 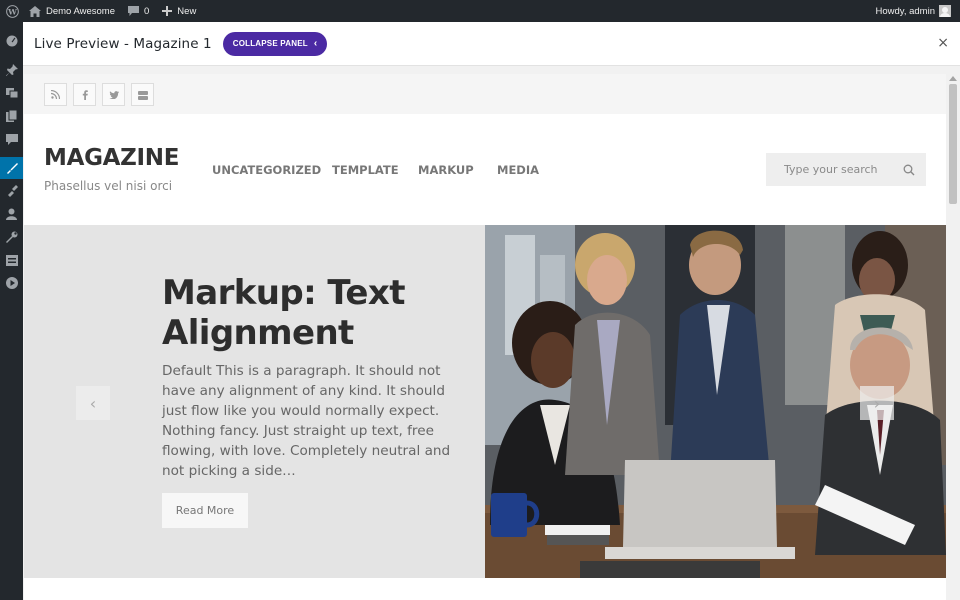 What do you see at coordinates (84, 94) in the screenshot?
I see `facebook-icon` at bounding box center [84, 94].